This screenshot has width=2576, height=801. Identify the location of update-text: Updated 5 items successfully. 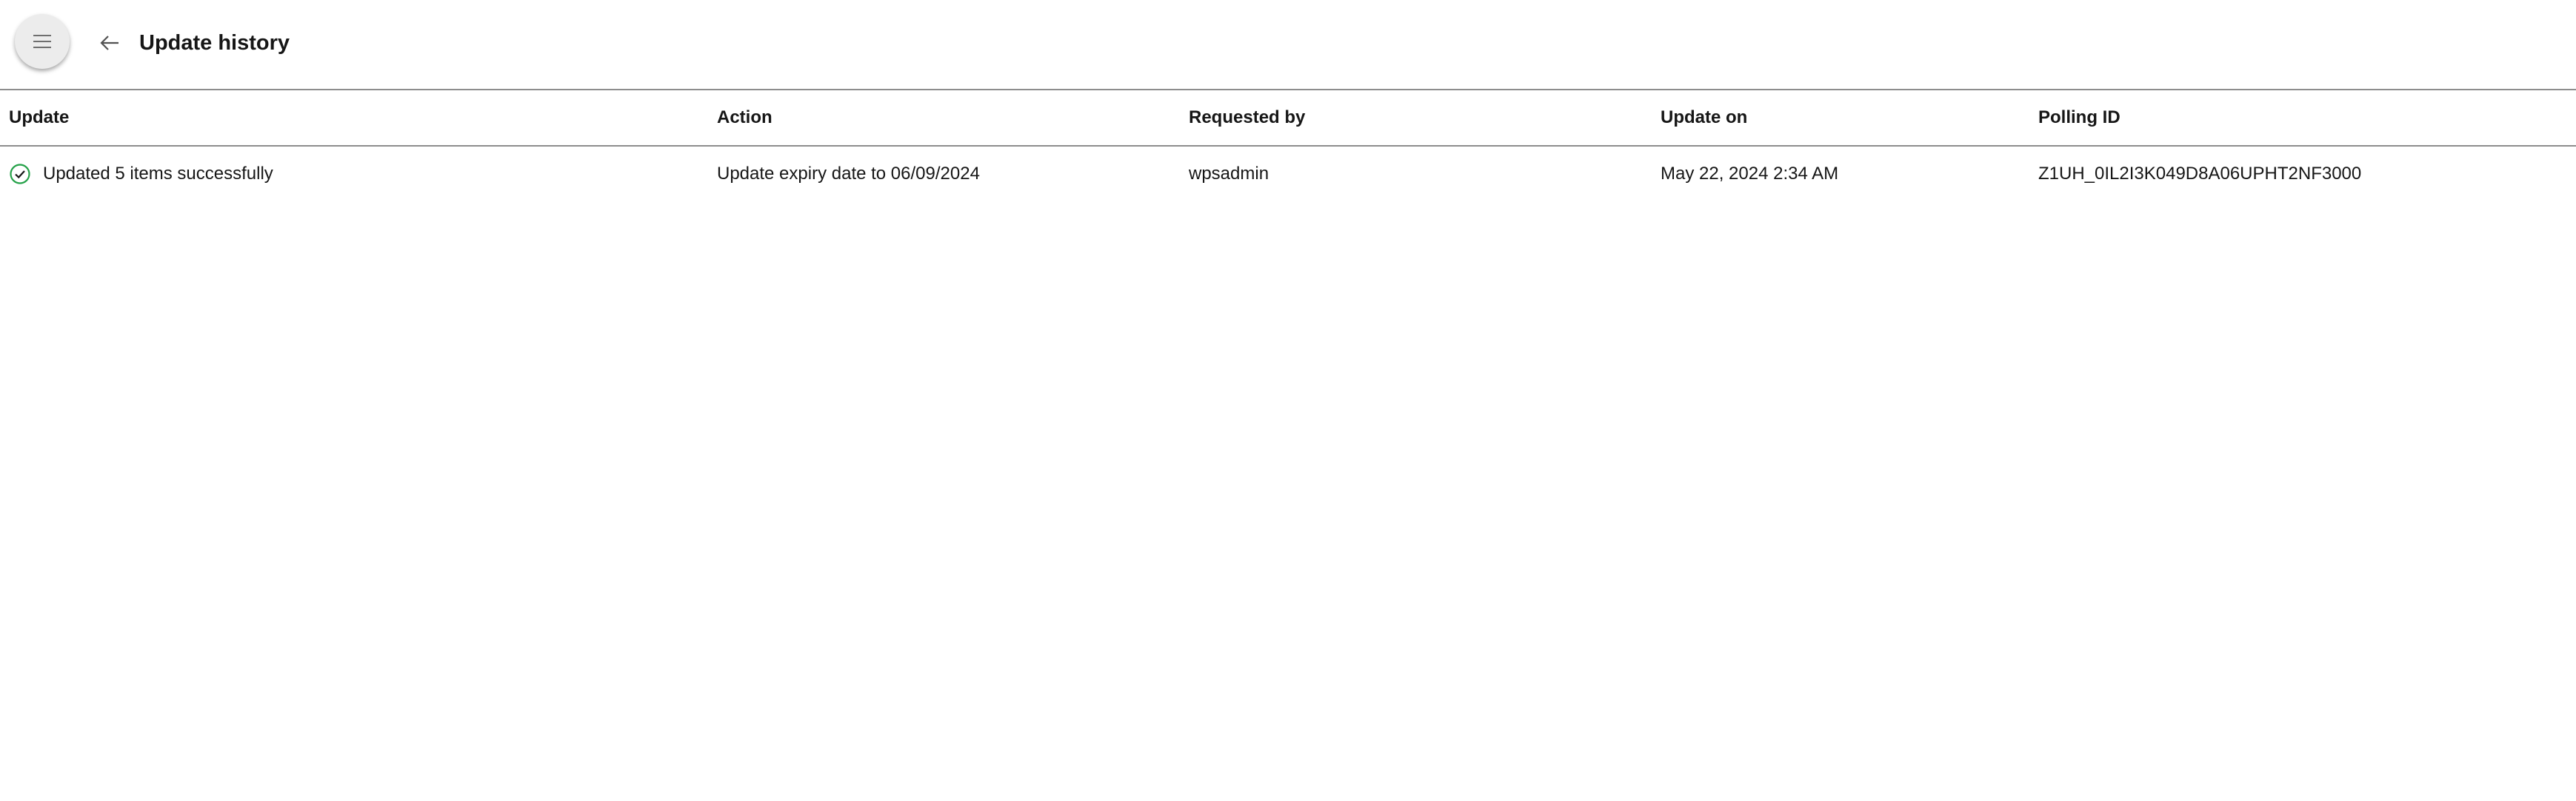
(158, 174).